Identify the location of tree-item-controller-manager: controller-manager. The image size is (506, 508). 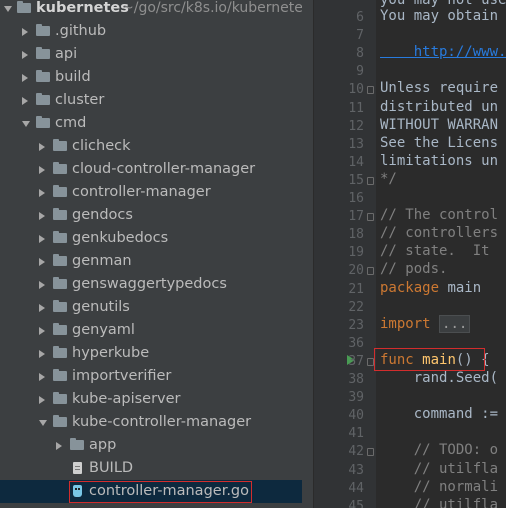
(151, 192).